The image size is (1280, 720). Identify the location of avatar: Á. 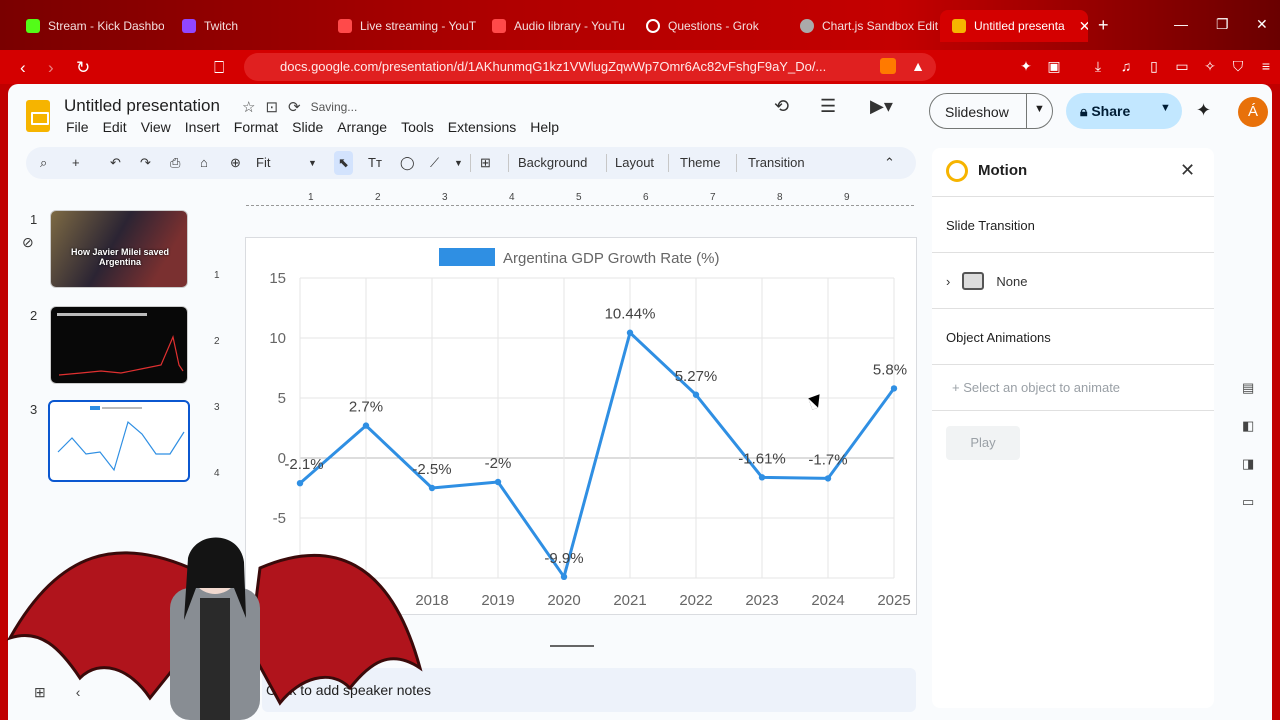
(1253, 112).